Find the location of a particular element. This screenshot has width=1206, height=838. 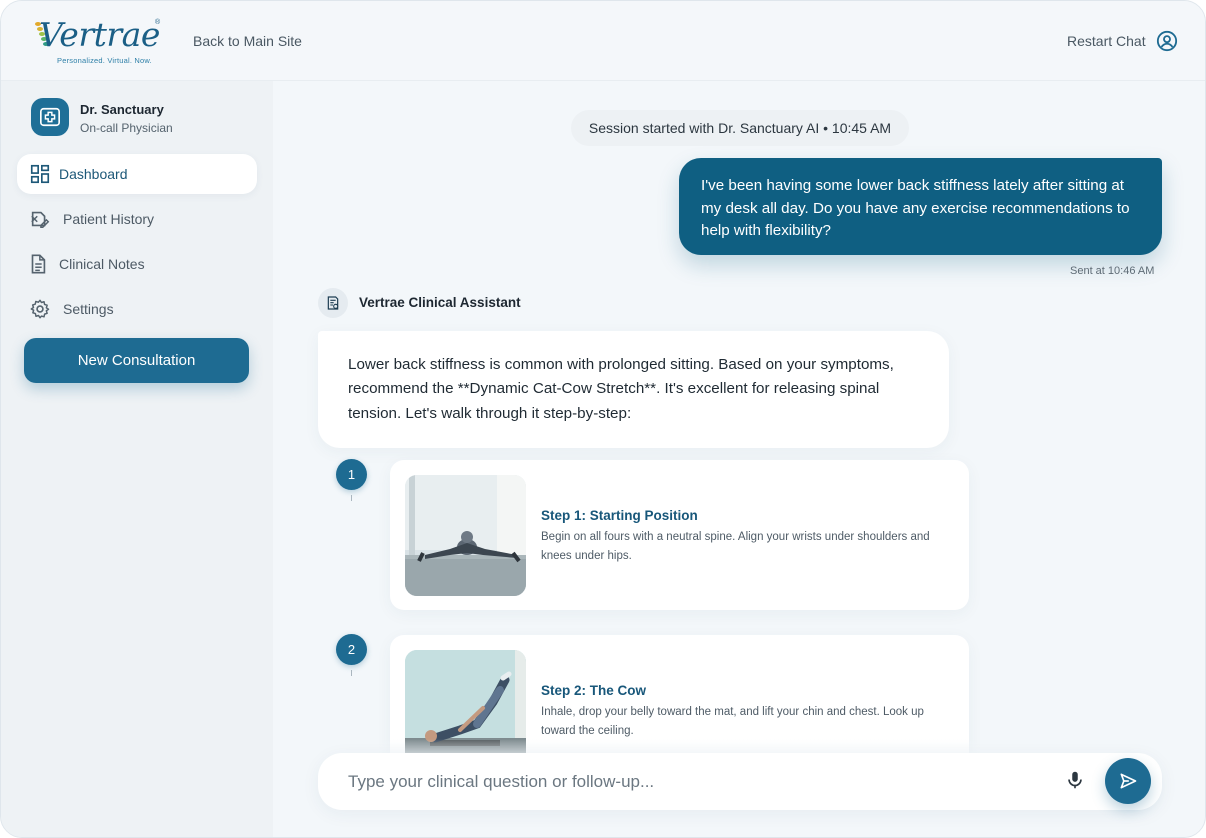

clinical-clipboard-icon is located at coordinates (333, 303).